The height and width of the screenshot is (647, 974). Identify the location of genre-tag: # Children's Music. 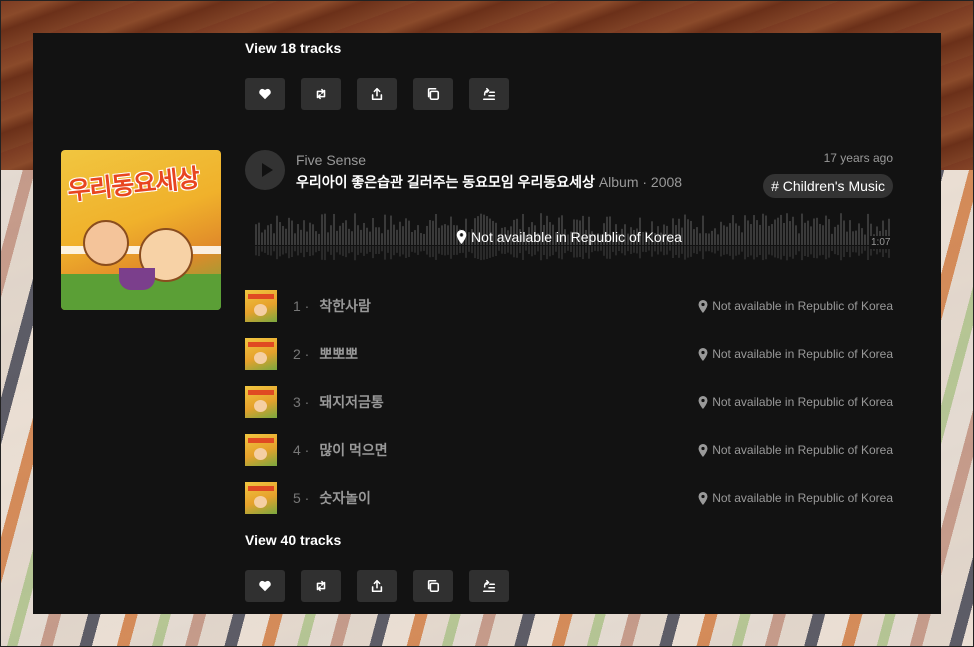
(828, 186).